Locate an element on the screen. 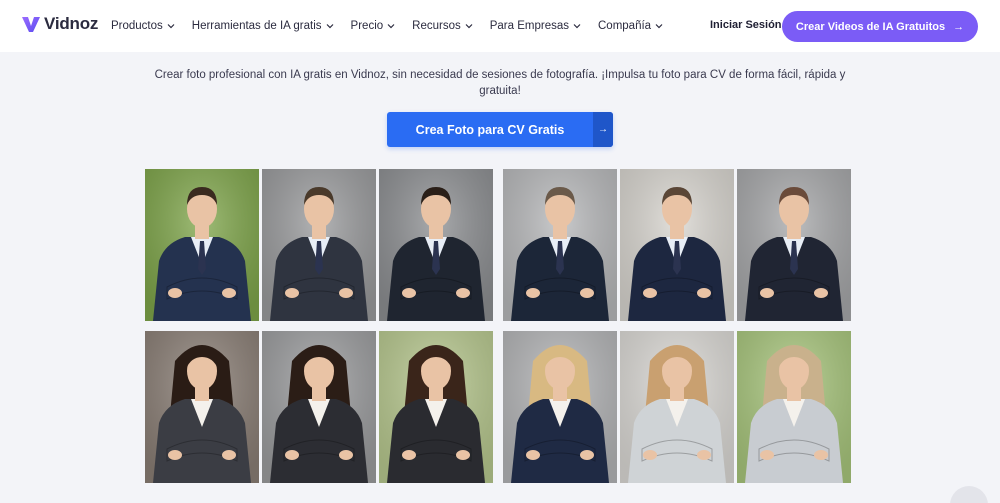  brand-name: Vidnoz is located at coordinates (71, 23).